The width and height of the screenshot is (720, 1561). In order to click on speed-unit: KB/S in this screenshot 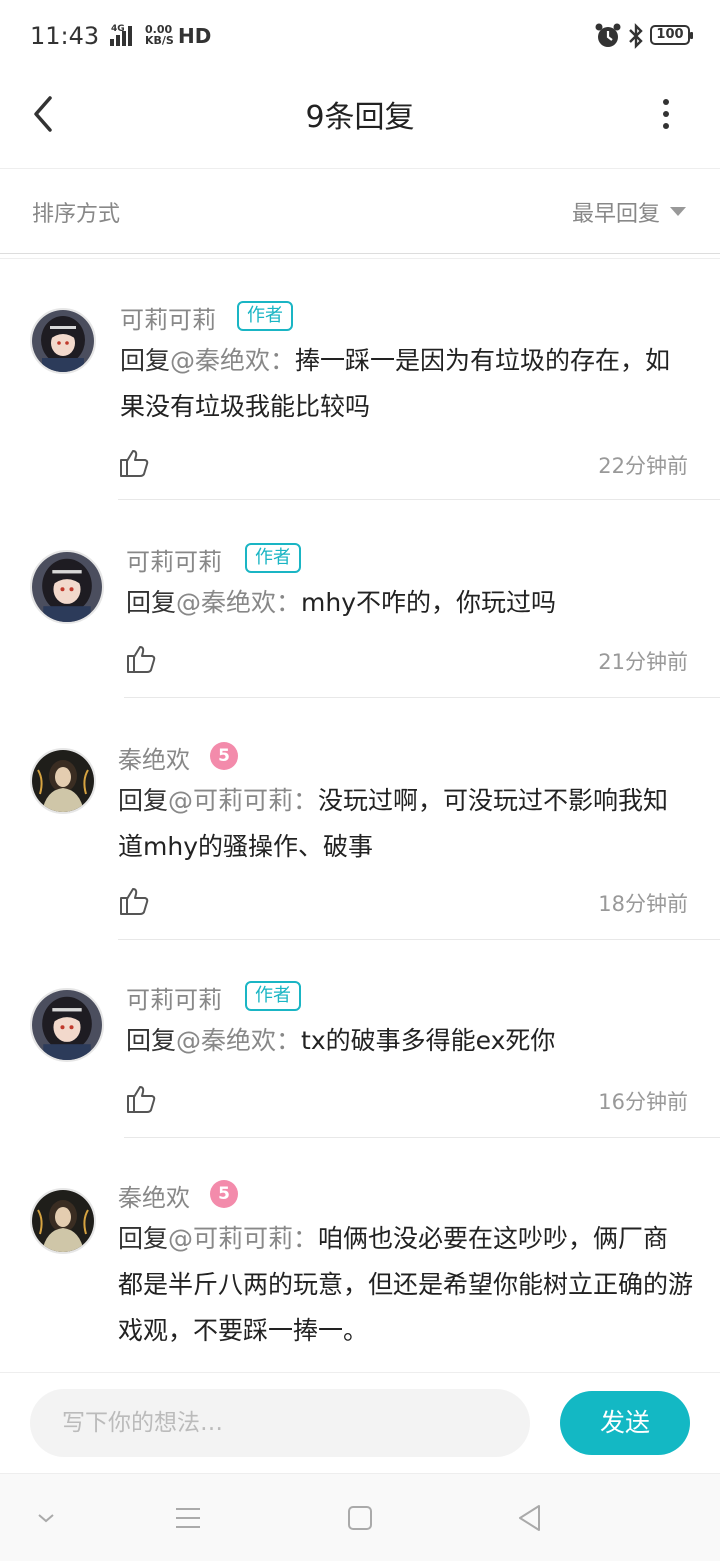, I will do `click(159, 40)`.